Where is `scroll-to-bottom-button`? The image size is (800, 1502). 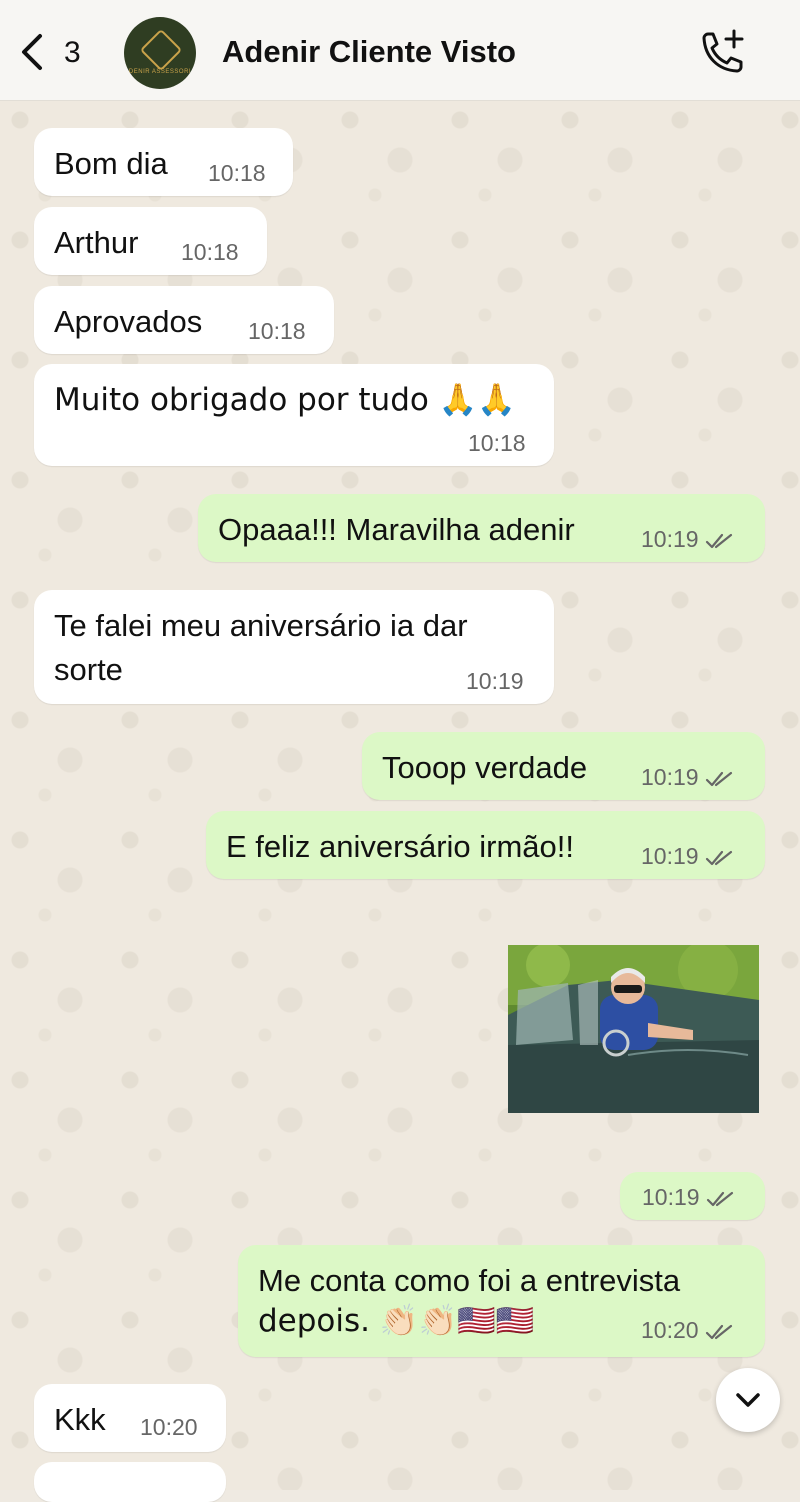
scroll-to-bottom-button is located at coordinates (748, 1400).